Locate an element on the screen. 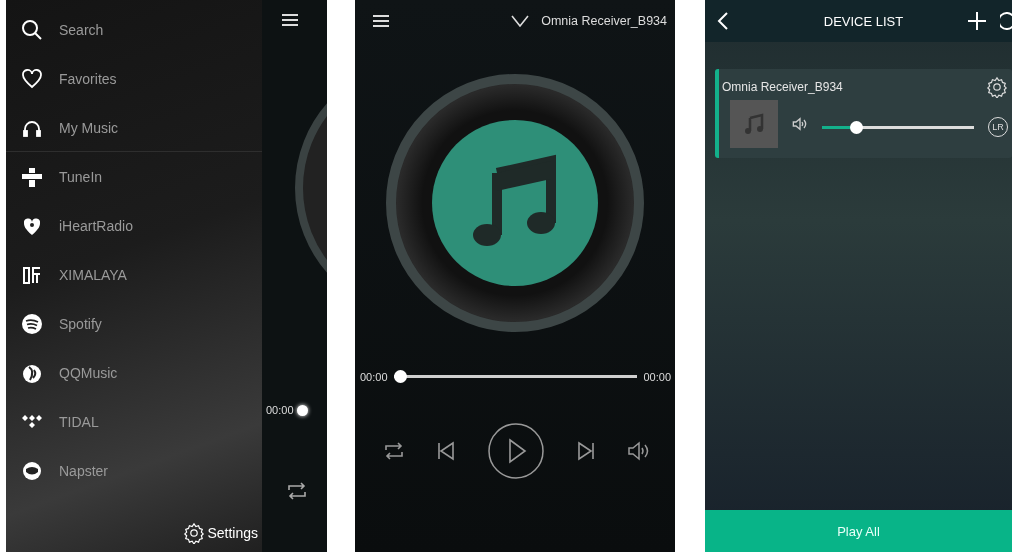  chevron-down-icon is located at coordinates (520, 21).